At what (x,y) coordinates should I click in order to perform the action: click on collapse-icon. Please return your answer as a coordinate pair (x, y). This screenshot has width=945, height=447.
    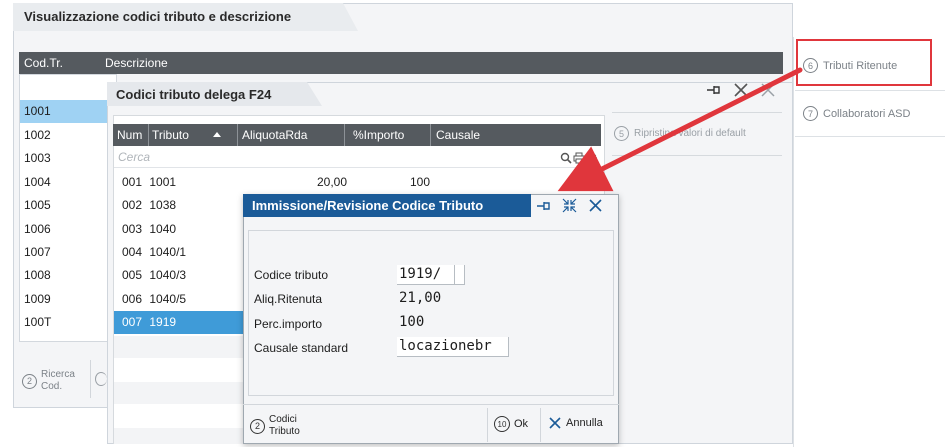
    Looking at the image, I should click on (569, 205).